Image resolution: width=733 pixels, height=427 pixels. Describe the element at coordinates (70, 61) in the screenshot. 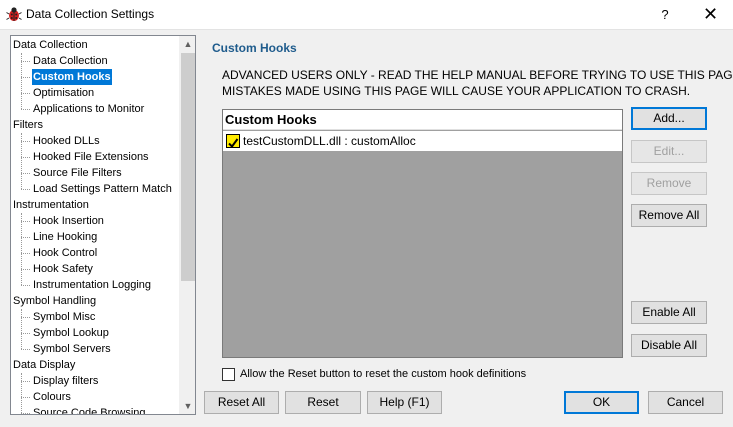

I see `tree-item: Data Collection` at that location.